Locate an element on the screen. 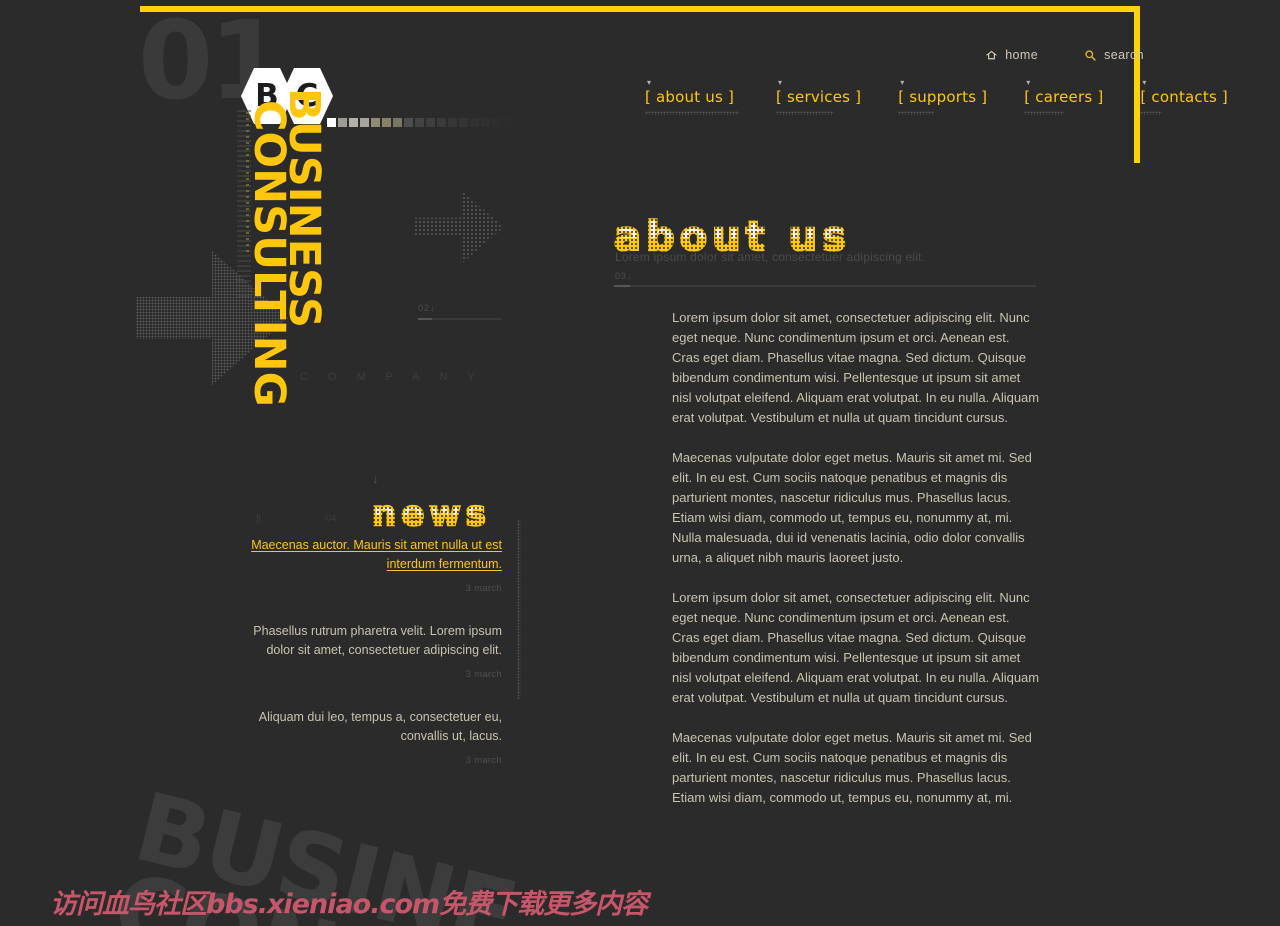  arrow-right-icon-small is located at coordinates (459, 227).